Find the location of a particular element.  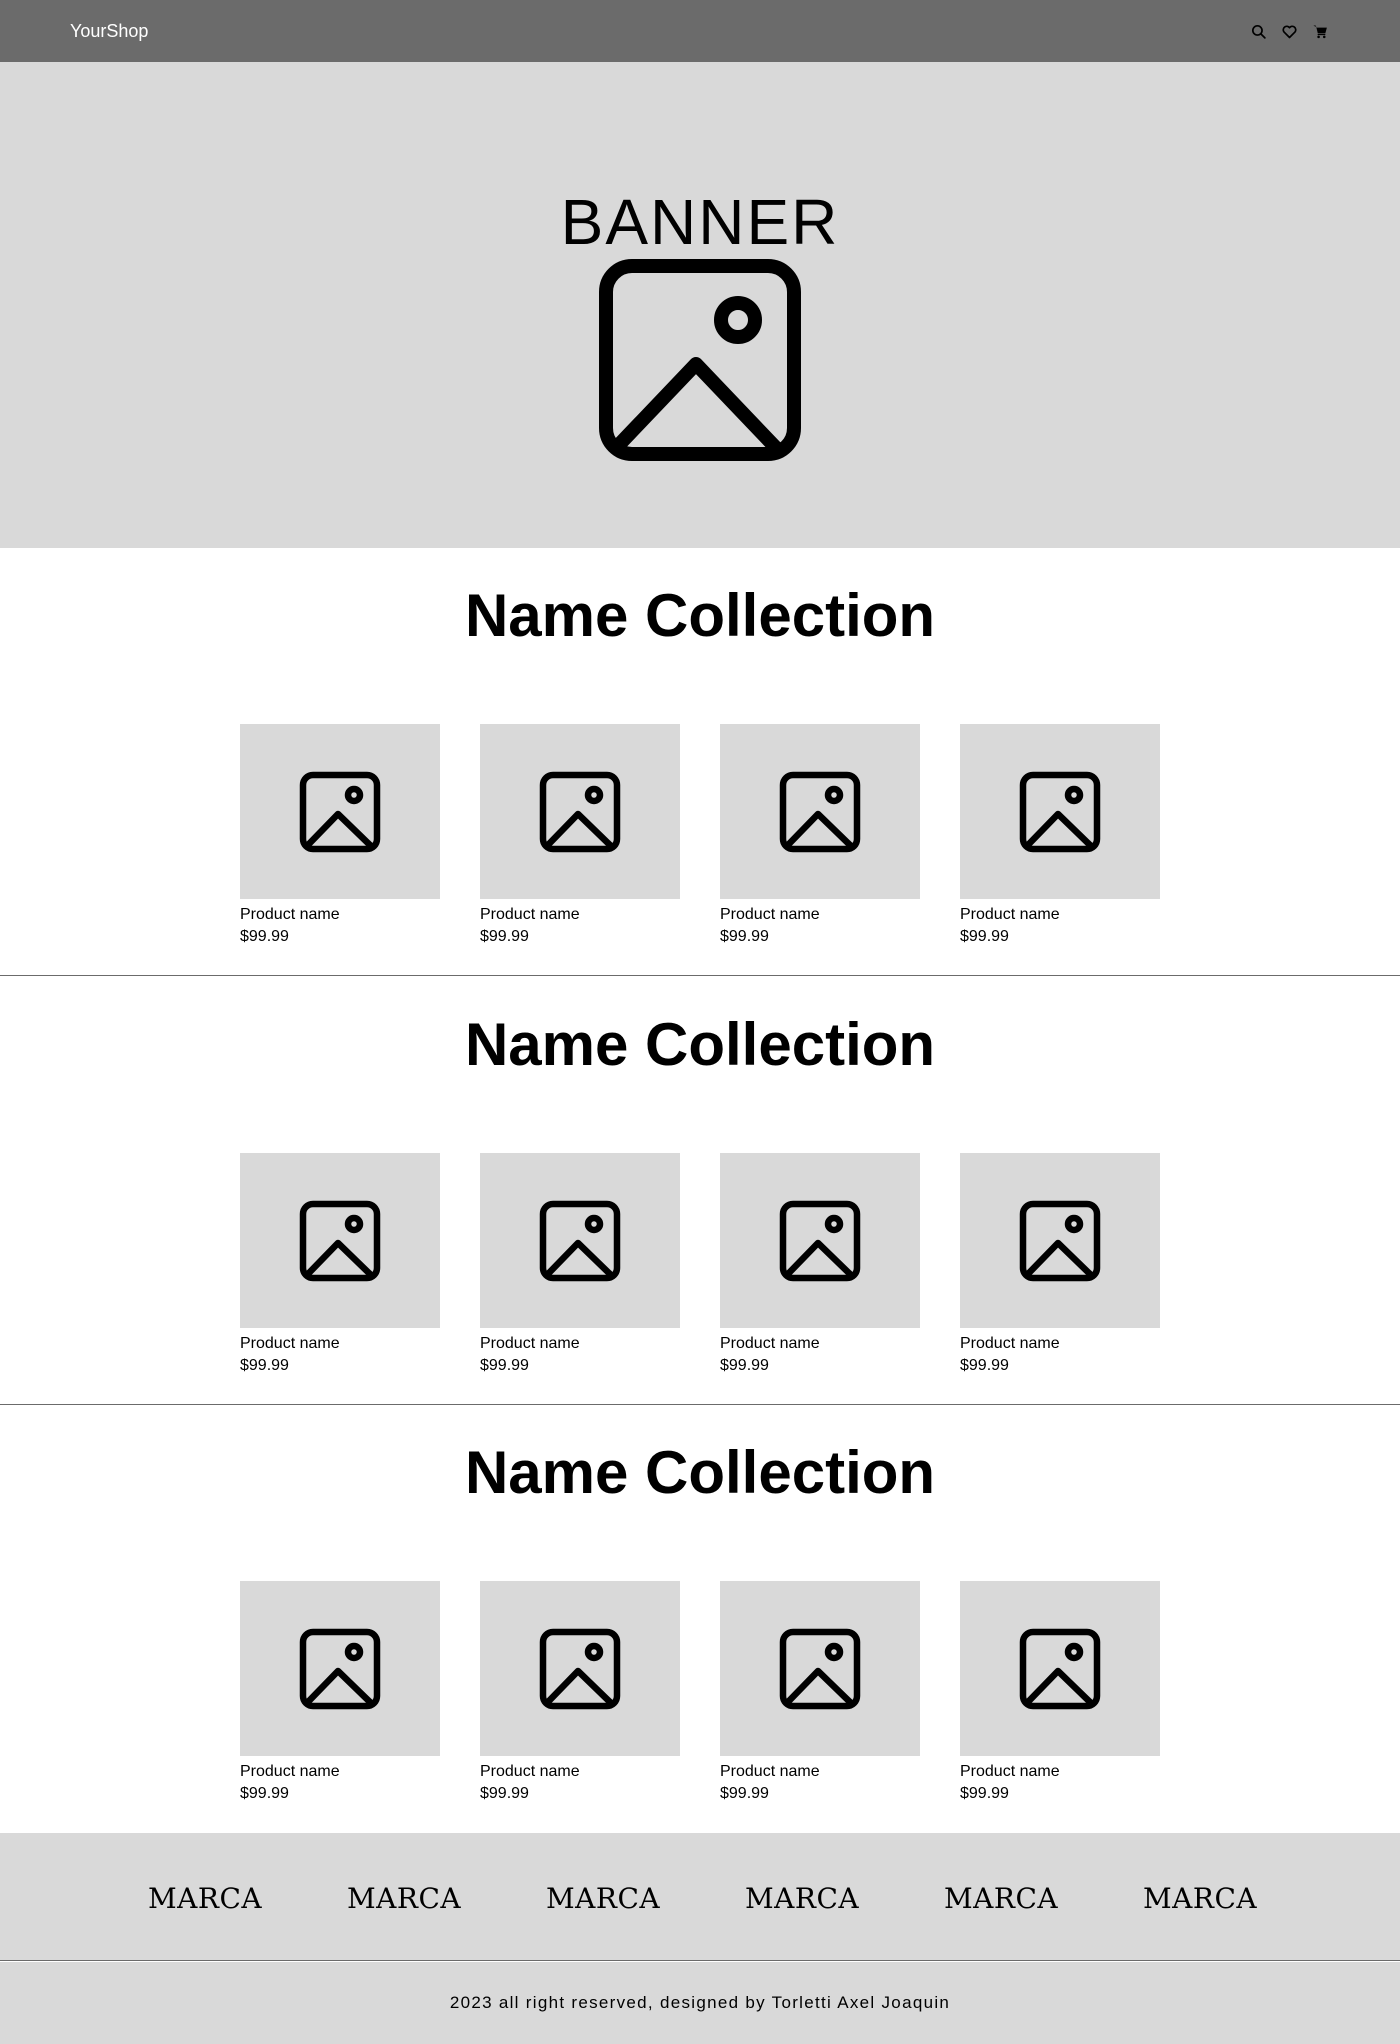

navbar: YourShop is located at coordinates (700, 31).